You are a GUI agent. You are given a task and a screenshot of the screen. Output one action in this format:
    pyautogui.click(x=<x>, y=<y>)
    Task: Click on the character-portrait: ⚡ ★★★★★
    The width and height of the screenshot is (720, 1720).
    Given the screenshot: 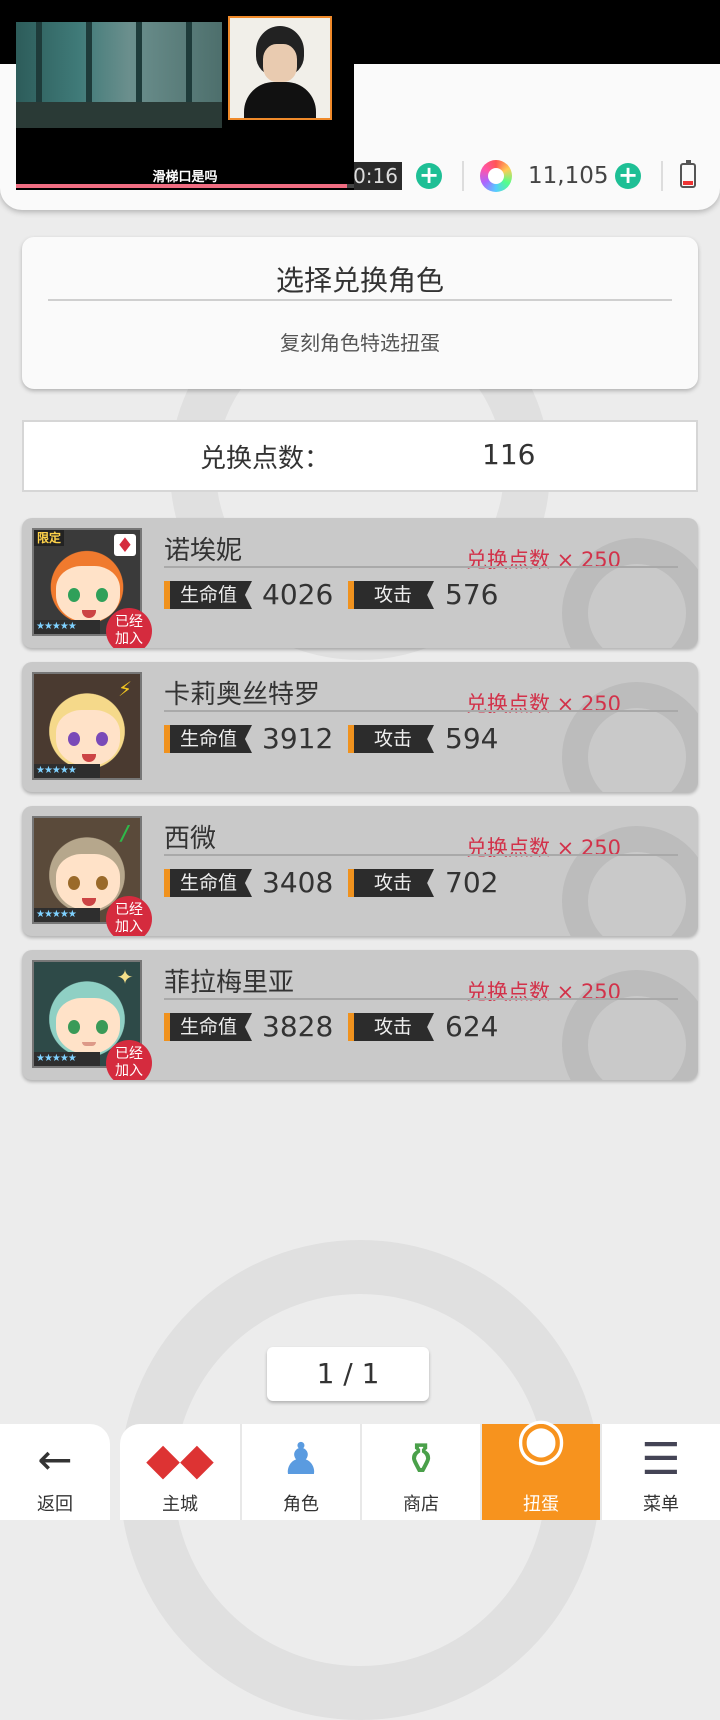 What is the action you would take?
    pyautogui.click(x=87, y=726)
    